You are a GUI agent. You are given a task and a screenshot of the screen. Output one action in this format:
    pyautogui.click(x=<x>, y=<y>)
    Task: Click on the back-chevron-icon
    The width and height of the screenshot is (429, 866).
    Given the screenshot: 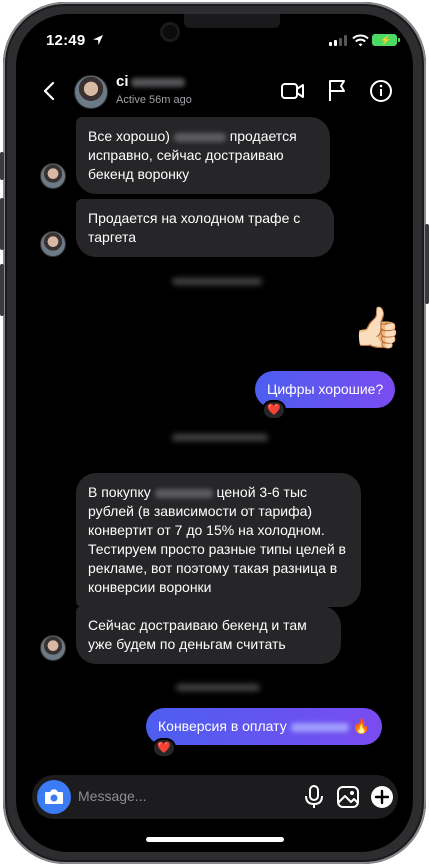 What is the action you would take?
    pyautogui.click(x=50, y=91)
    